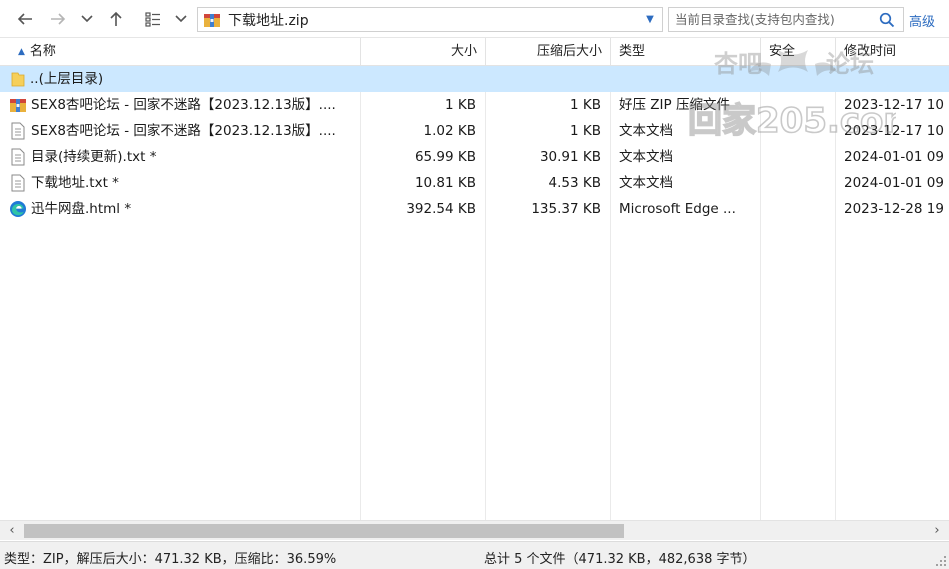 The image size is (949, 569). Describe the element at coordinates (268, 20) in the screenshot. I see `address-path: 下载地址.zip` at that location.